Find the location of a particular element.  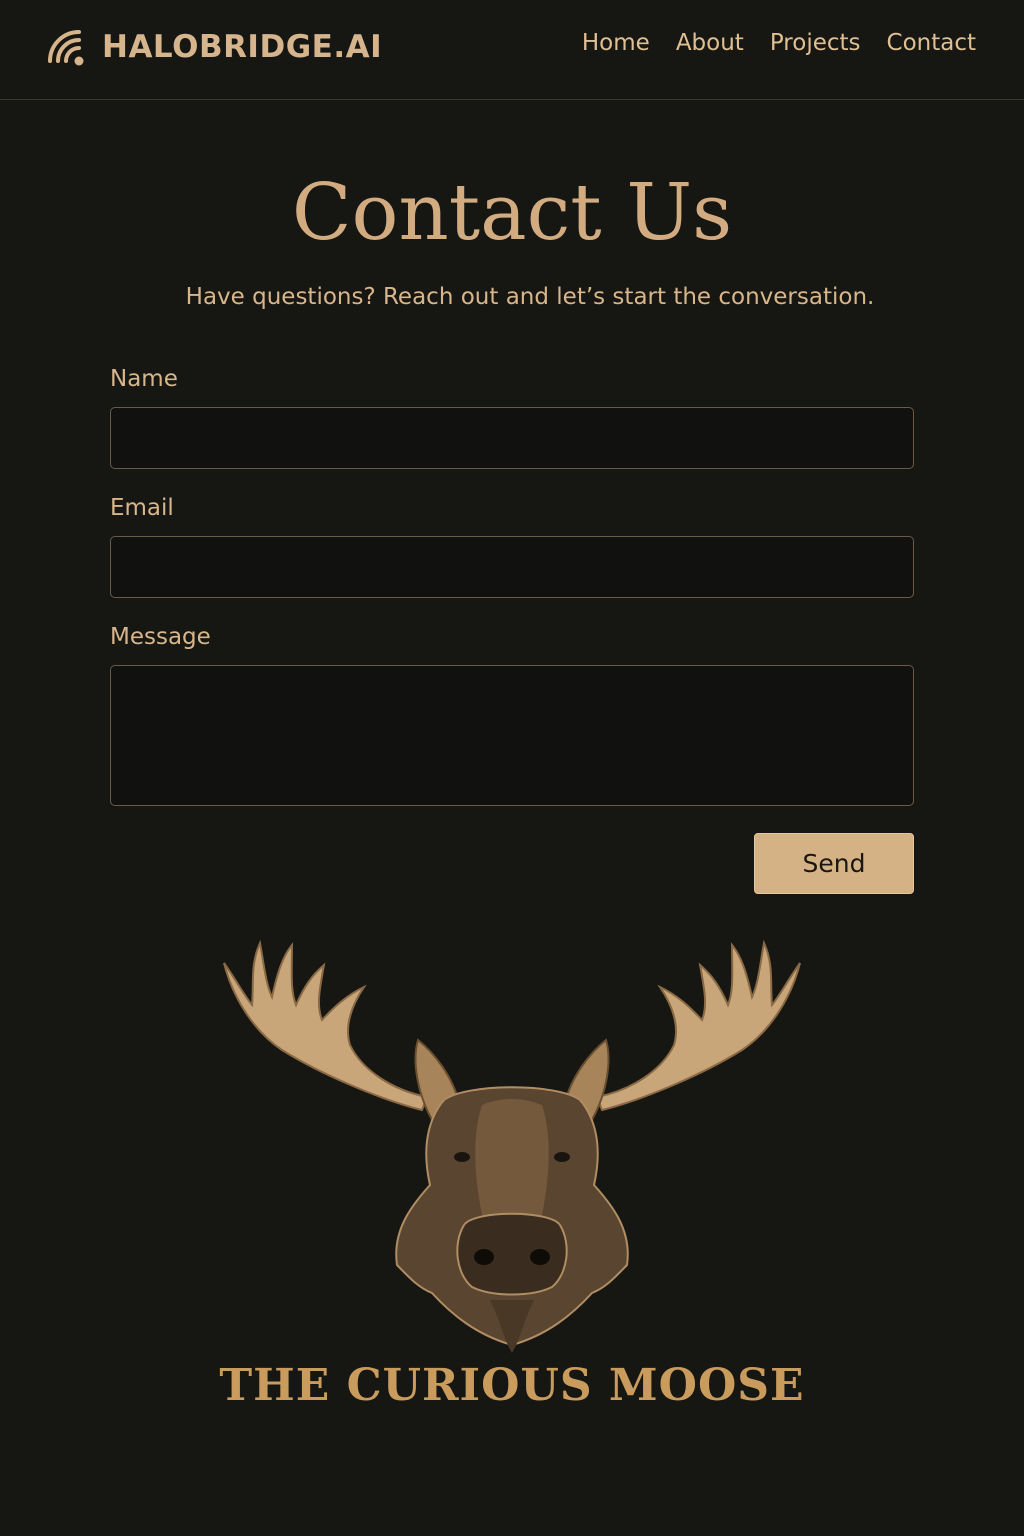

footer-brand-text: THE CURIOUS MOOSE is located at coordinates (512, 1385).